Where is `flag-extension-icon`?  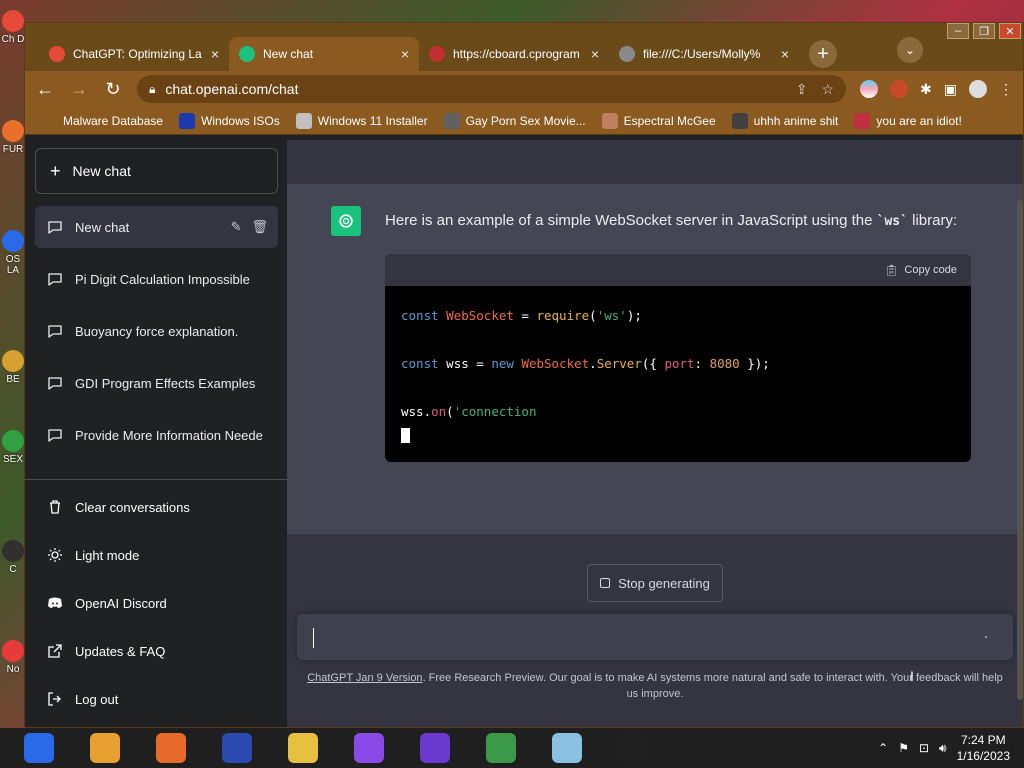 flag-extension-icon is located at coordinates (869, 89).